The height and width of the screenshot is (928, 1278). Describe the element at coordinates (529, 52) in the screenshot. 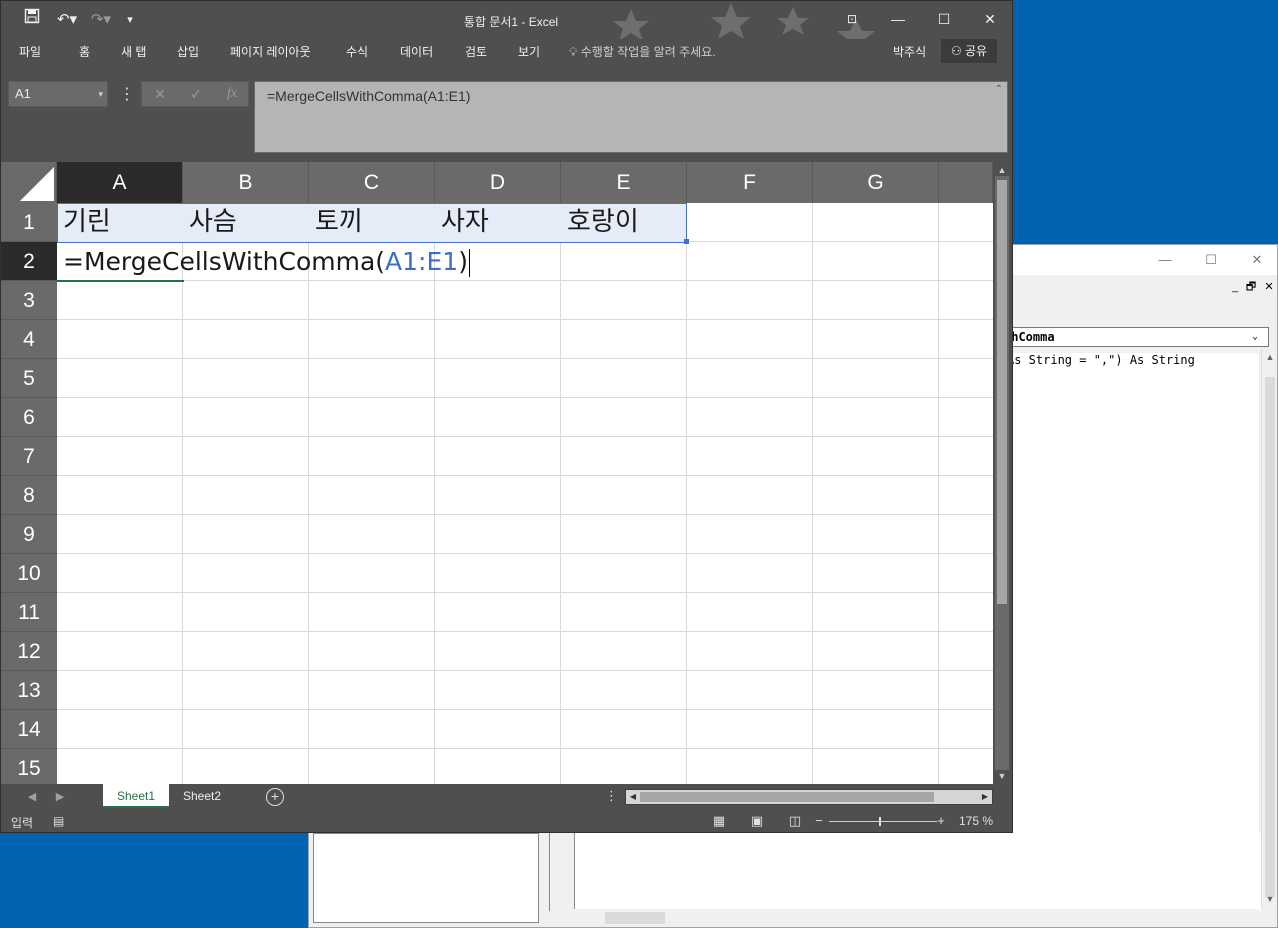

I see `tab-view: 보기` at that location.